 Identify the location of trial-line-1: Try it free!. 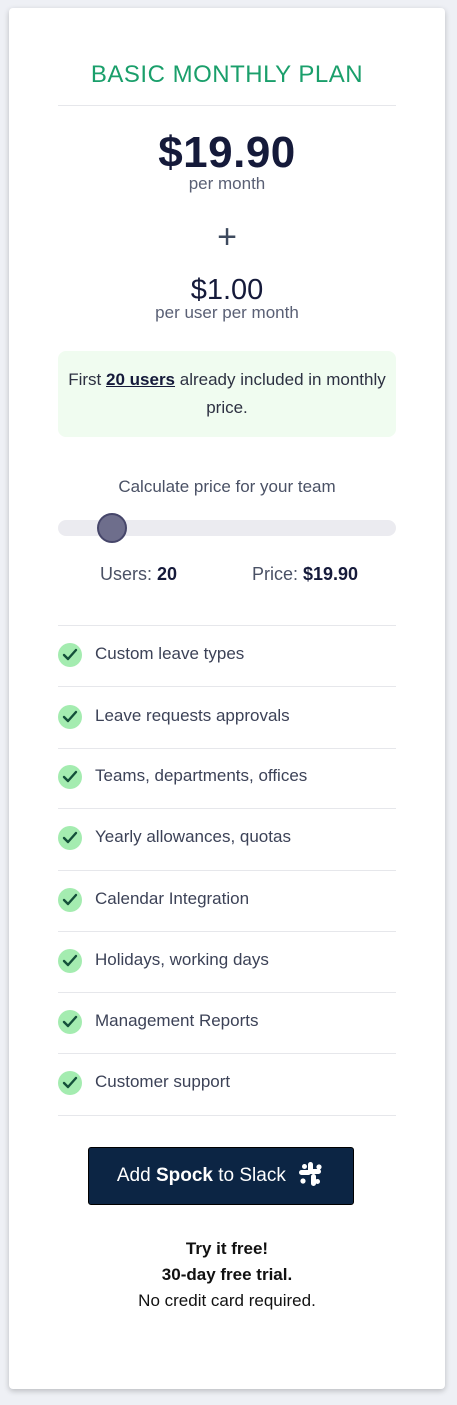
(227, 1248).